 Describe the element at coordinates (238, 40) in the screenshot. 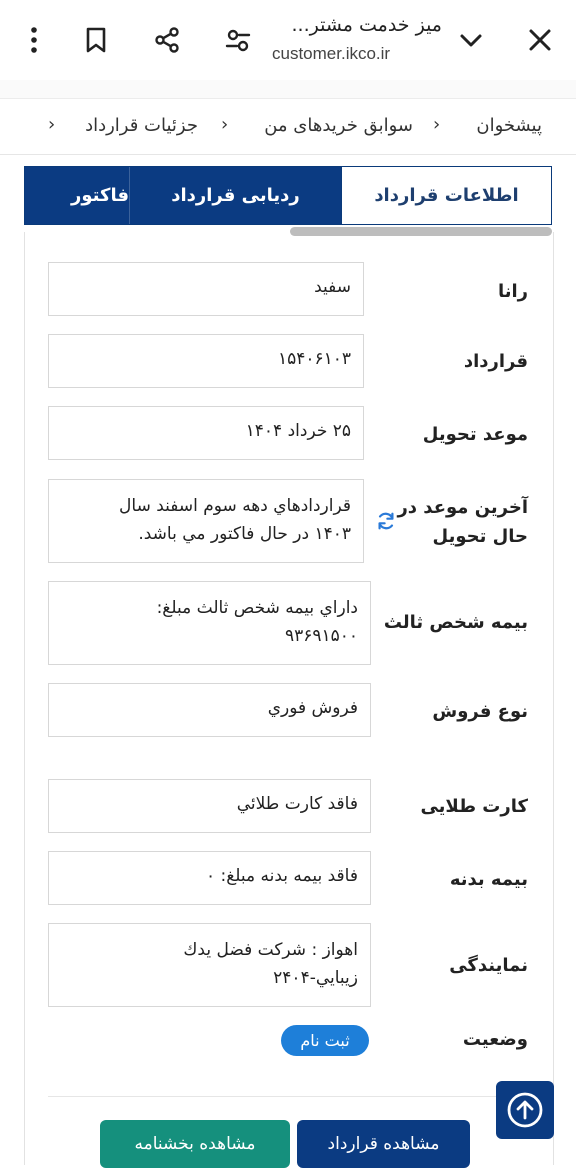

I see `tune-icon` at that location.